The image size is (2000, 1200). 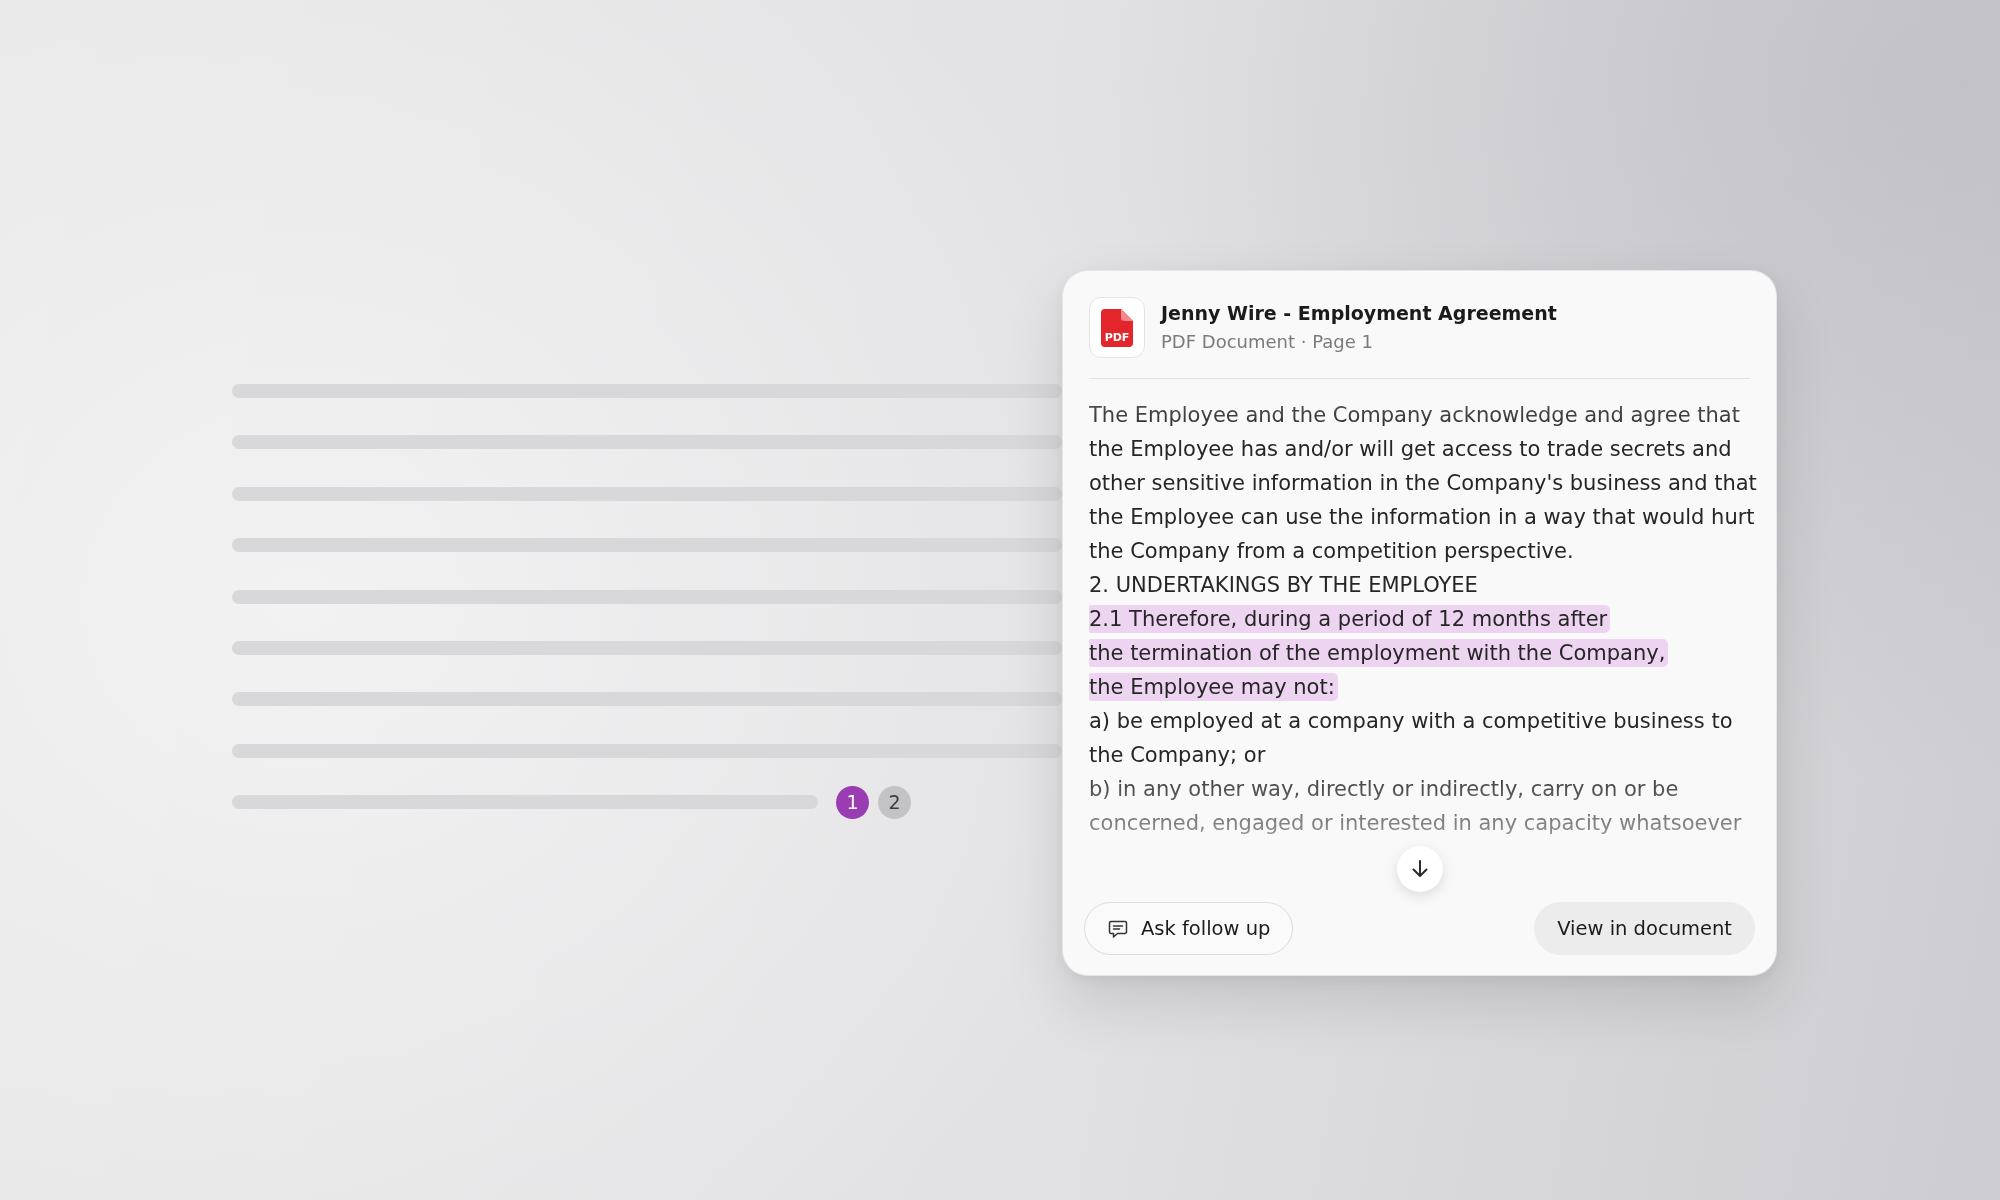 What do you see at coordinates (1359, 314) in the screenshot?
I see `document-title: Jenny Wire - Employment Agreement` at bounding box center [1359, 314].